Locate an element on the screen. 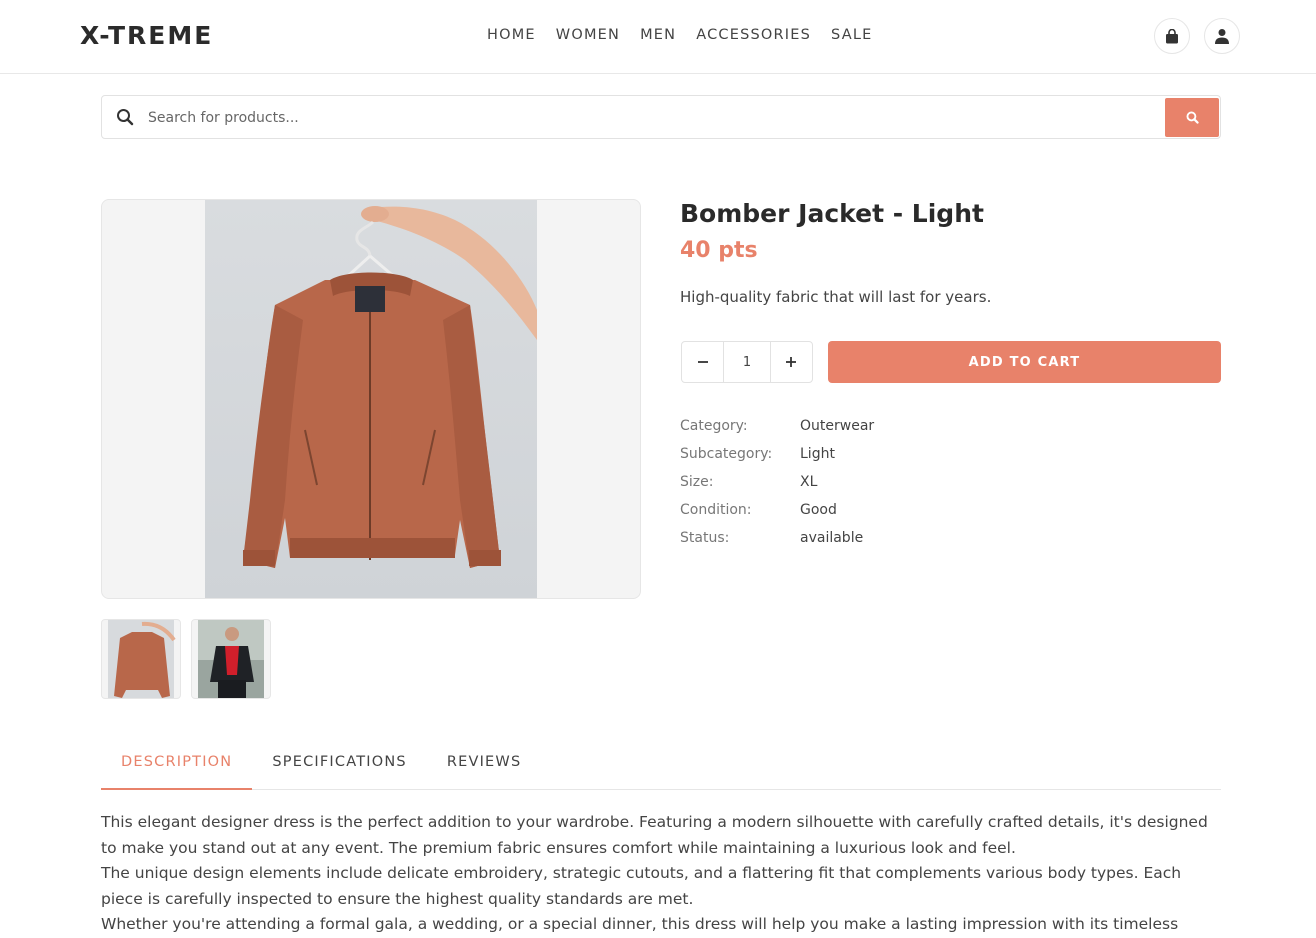 The height and width of the screenshot is (938, 1316). increase-quantity-button is located at coordinates (791, 362).